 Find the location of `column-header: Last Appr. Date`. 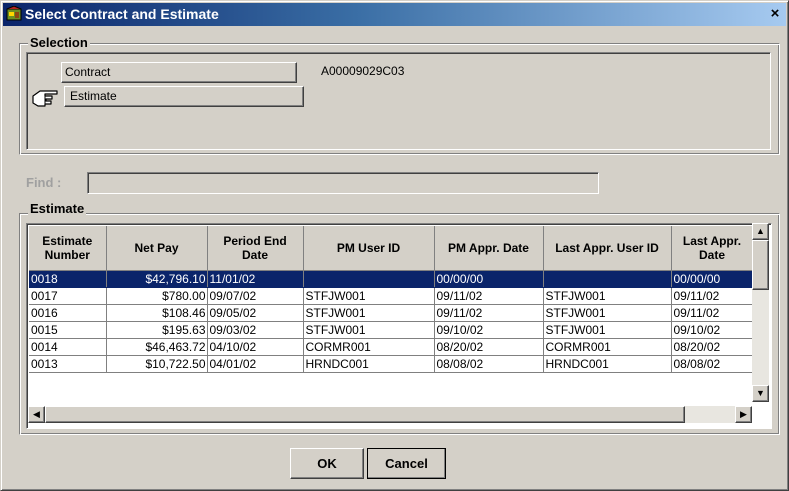

column-header: Last Appr. Date is located at coordinates (712, 248).